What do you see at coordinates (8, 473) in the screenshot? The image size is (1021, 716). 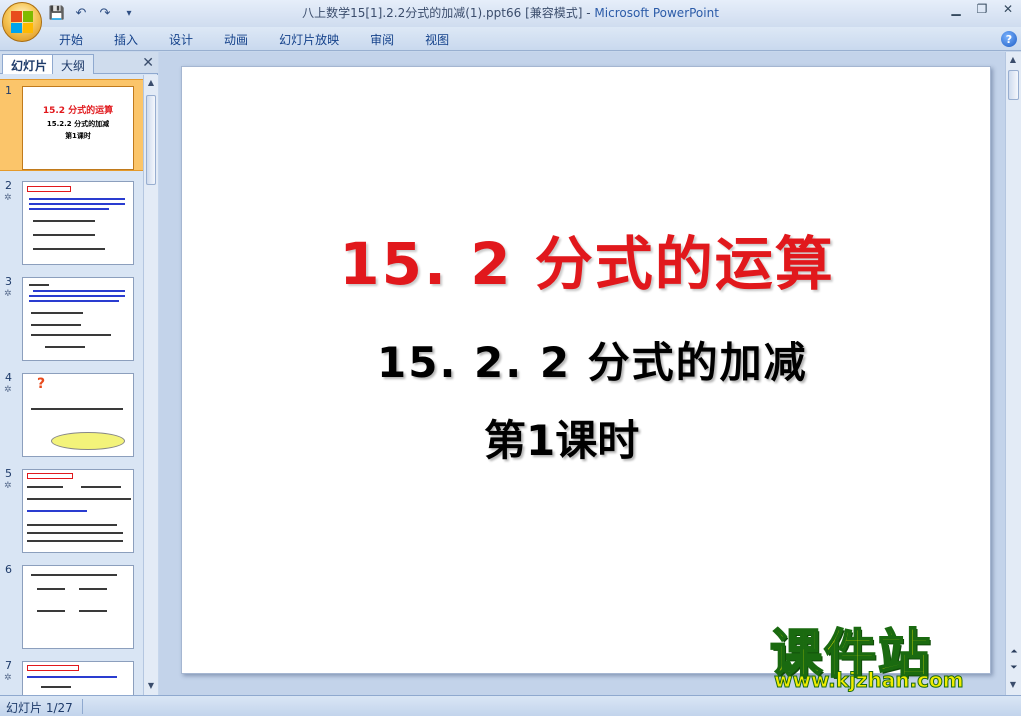 I see `slide-number: 5` at bounding box center [8, 473].